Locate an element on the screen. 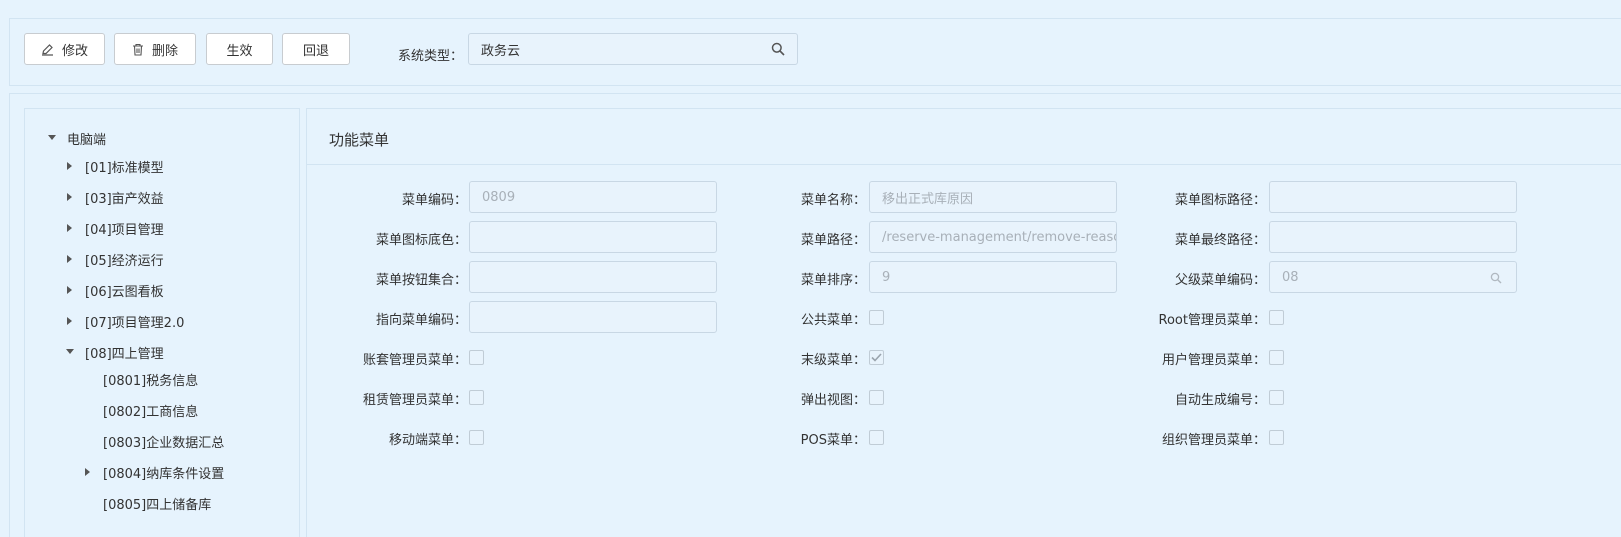 This screenshot has height=537, width=1621. tree-child-label: [0803]企业数据汇总 is located at coordinates (164, 443).